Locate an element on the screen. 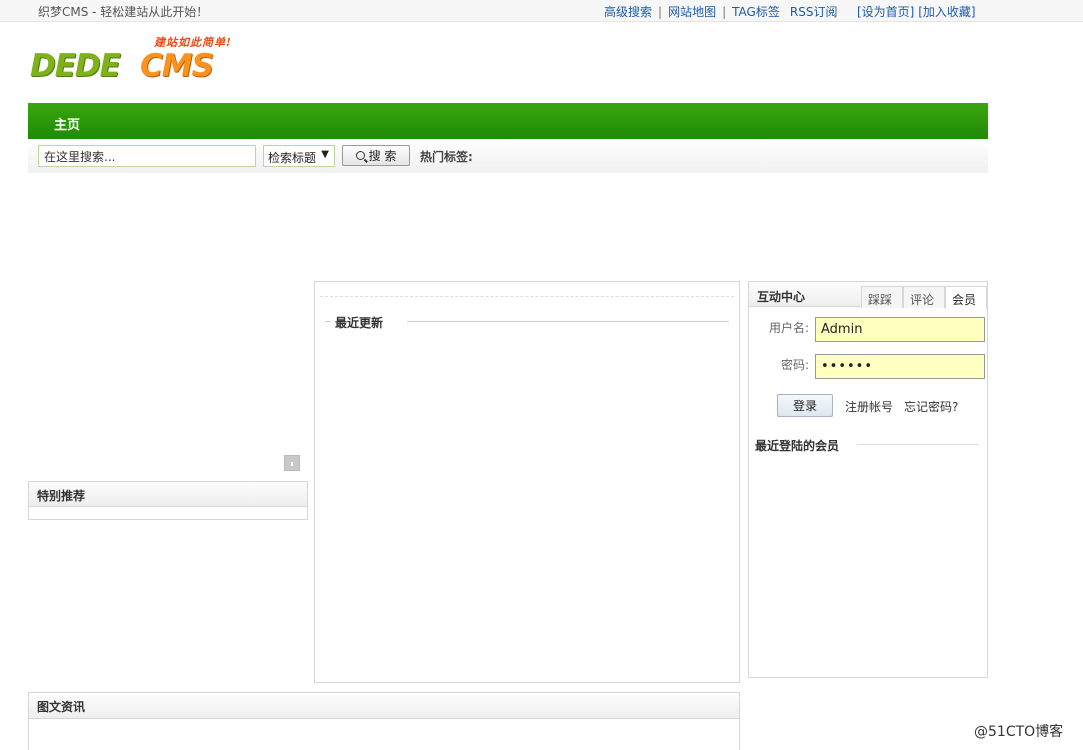 This screenshot has width=1083, height=750. recent-updates-header: 最近更新 is located at coordinates (527, 322).